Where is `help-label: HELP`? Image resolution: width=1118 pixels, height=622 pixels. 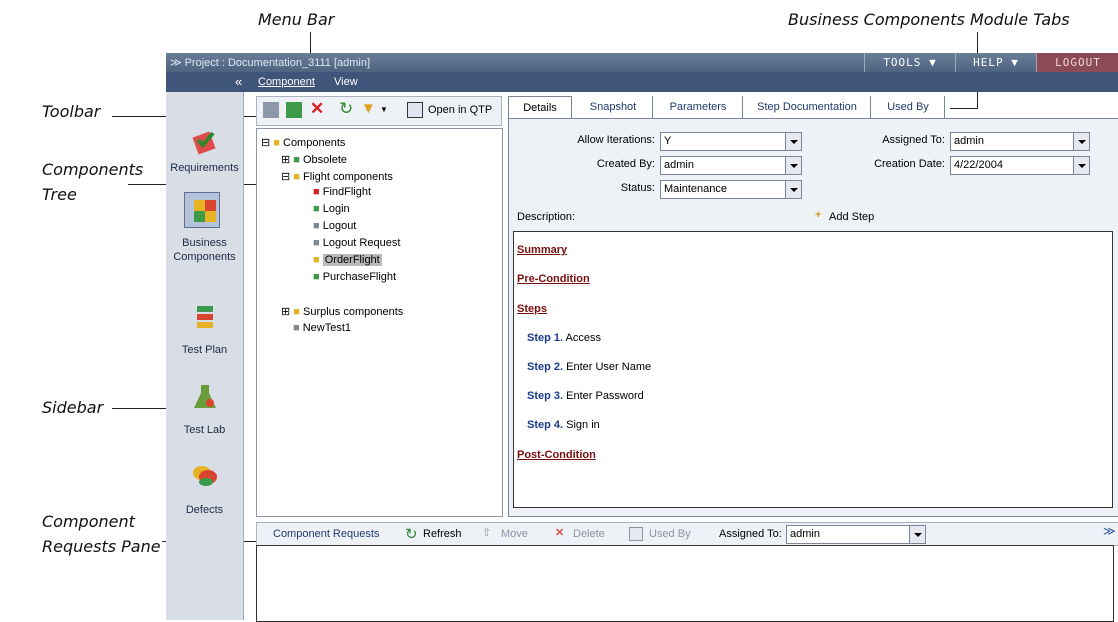 help-label: HELP is located at coordinates (988, 62).